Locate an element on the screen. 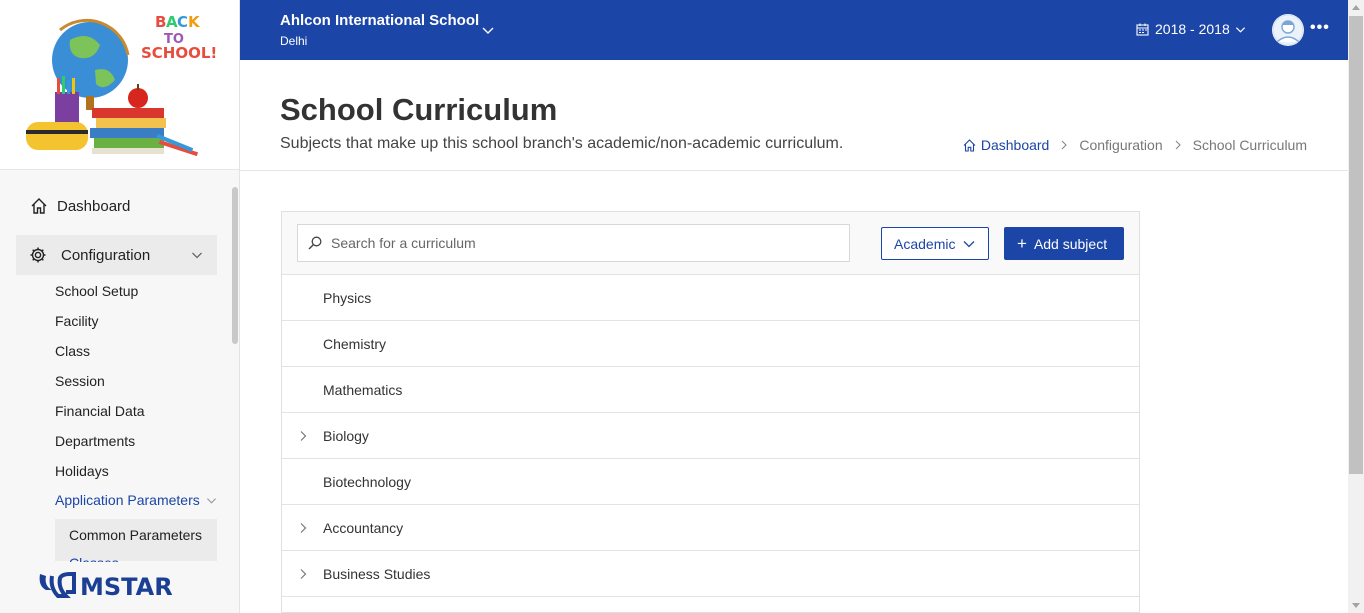  back-to-school-illustration: B A C K TO SCHOOL! is located at coordinates (121, 85).